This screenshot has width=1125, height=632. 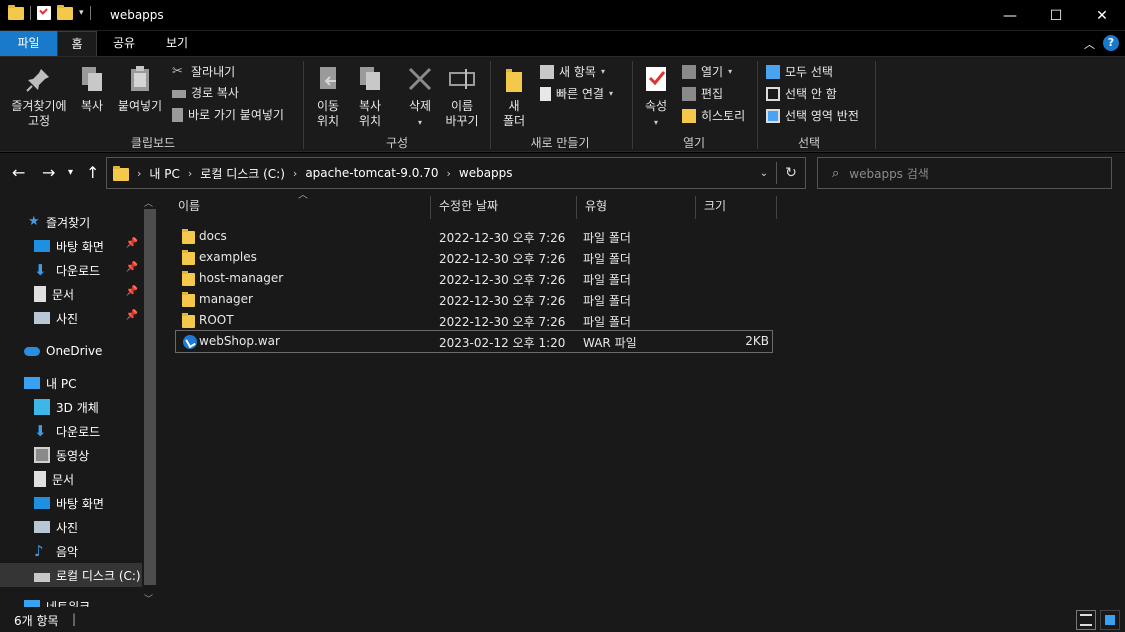 What do you see at coordinates (77, 43) in the screenshot?
I see `tab-home: 홈` at bounding box center [77, 43].